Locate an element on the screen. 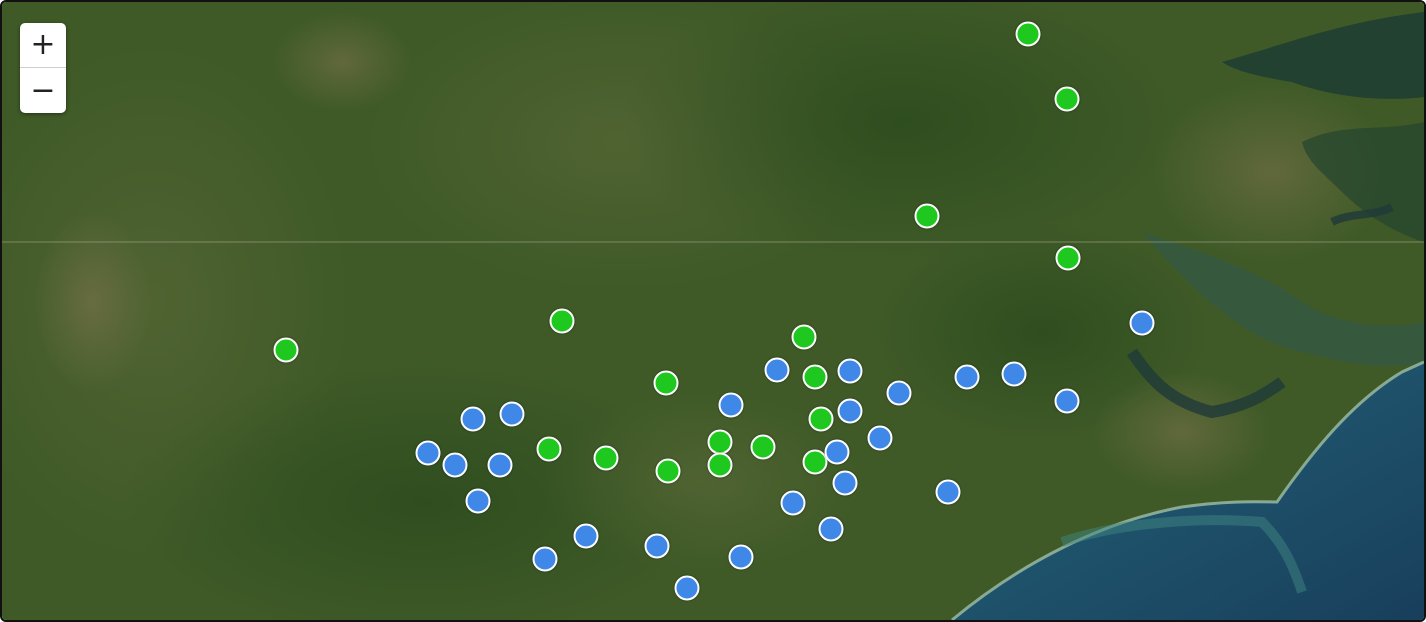 This screenshot has width=1426, height=622. zoom-in-button: + is located at coordinates (43, 45).